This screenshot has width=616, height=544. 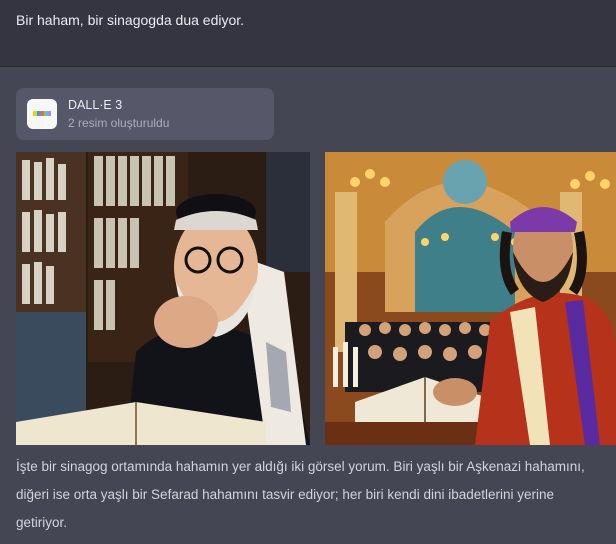 I want to click on user-message-row: Bir haham, bir sinagogda dua ediyor., so click(x=308, y=33).